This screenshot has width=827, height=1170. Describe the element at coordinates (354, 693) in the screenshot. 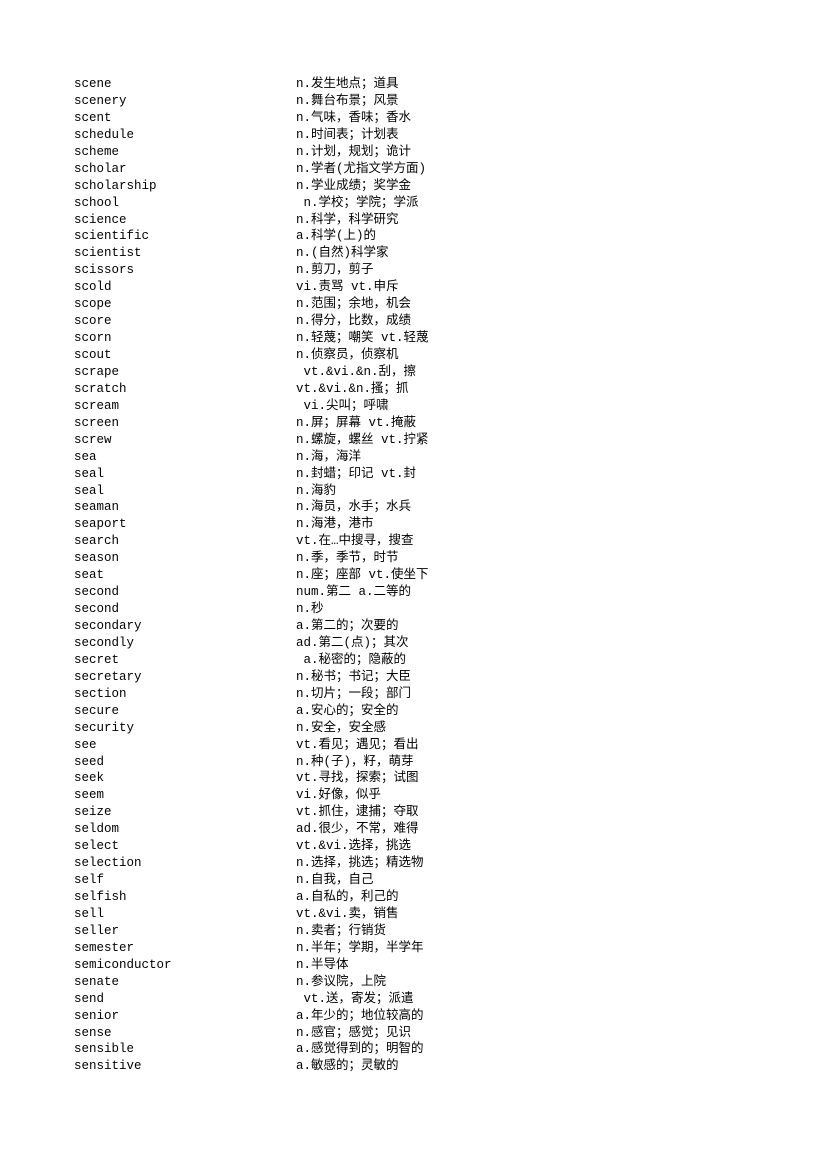

I see `definition: n.切片；一段；部门` at that location.